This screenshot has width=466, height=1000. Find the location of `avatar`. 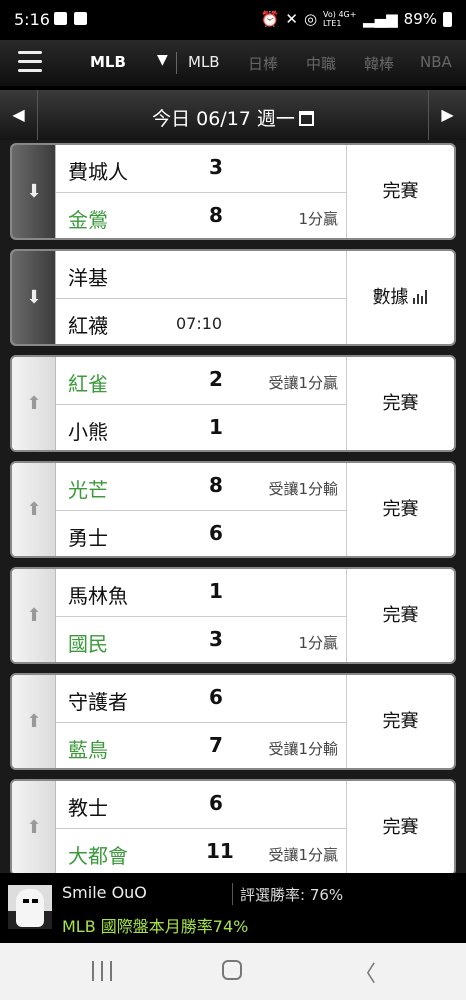

avatar is located at coordinates (30, 907).